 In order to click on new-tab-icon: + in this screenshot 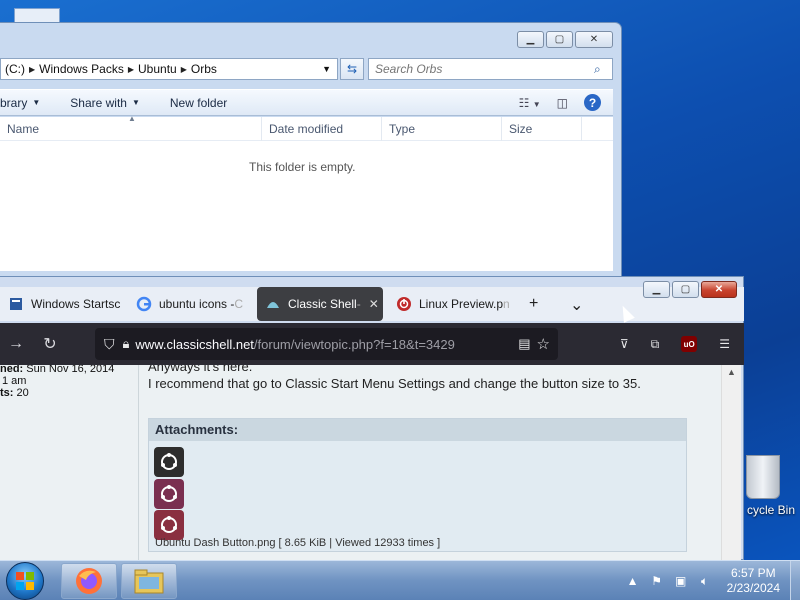, I will do `click(533, 304)`.